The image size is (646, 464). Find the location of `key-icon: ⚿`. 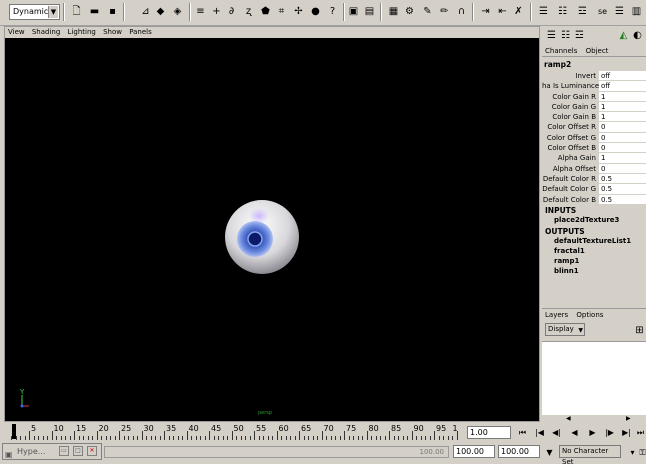

key-icon: ⚿ is located at coordinates (641, 452).